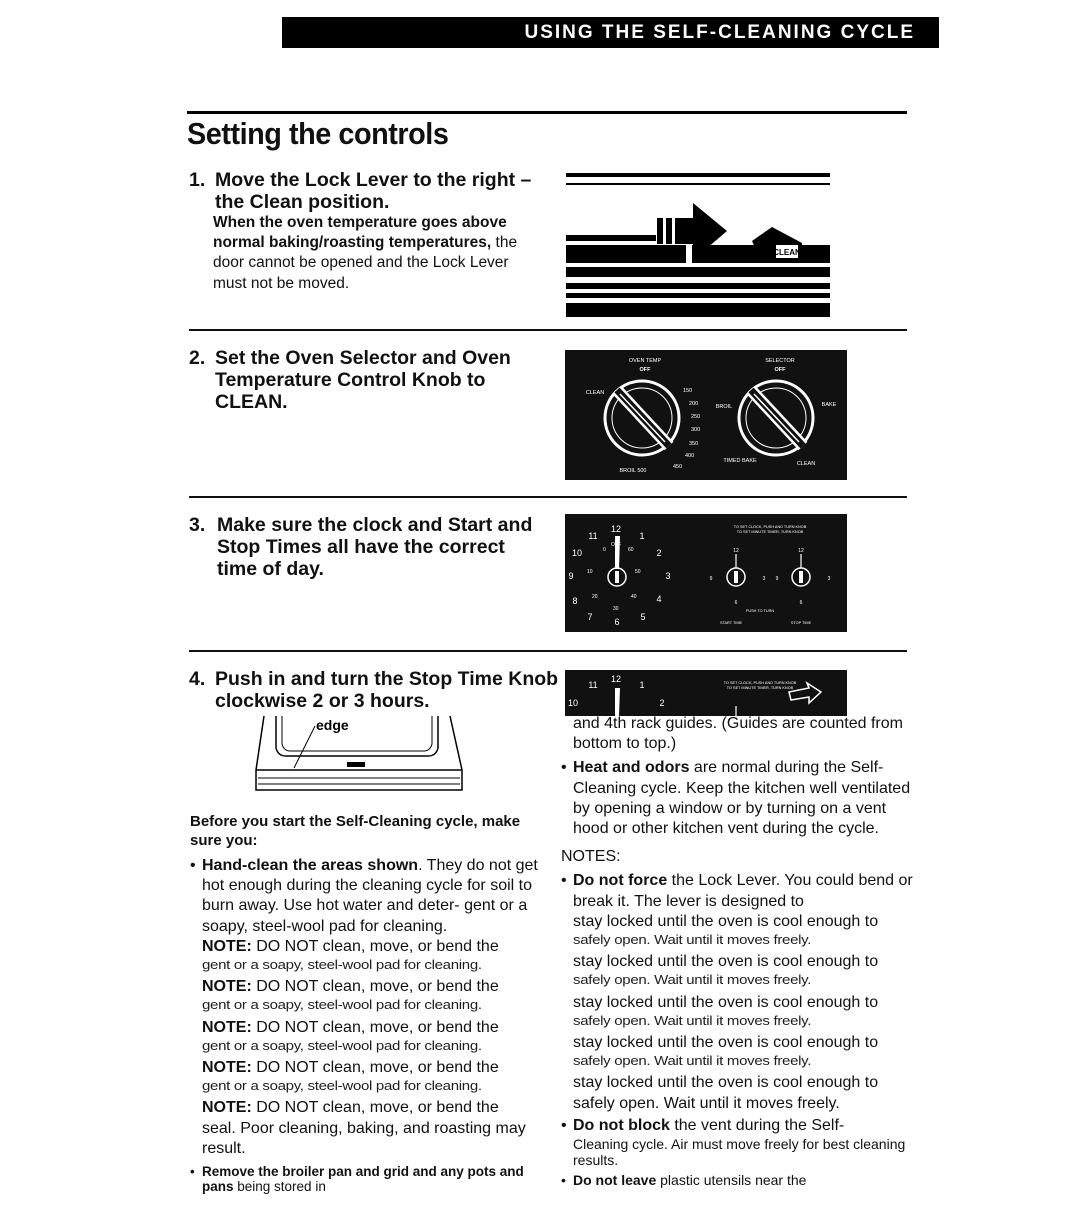 Image resolution: width=1080 pixels, height=1208 pixels. What do you see at coordinates (667, 576) in the screenshot?
I see `clock-hour-3: 3` at bounding box center [667, 576].